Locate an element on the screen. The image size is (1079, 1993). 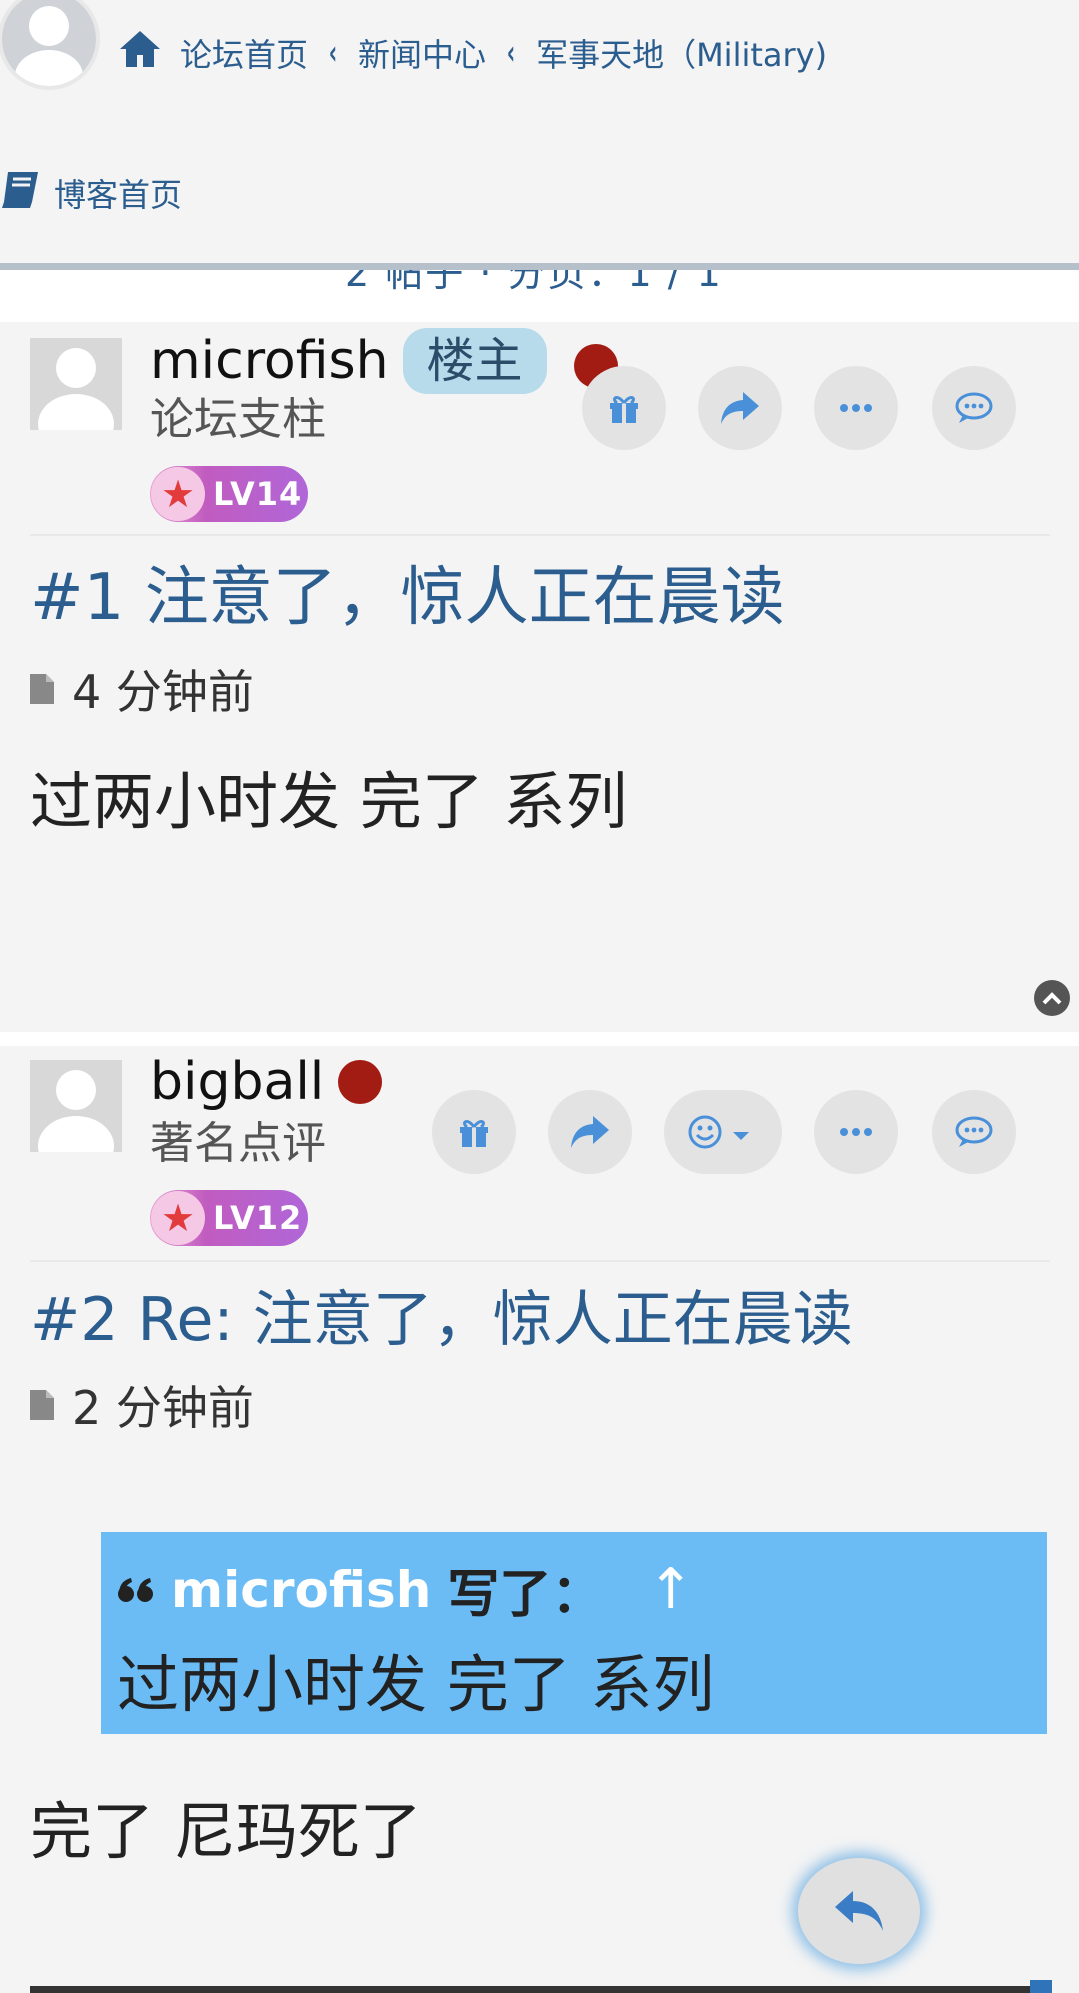
post-title: #1 注意了，惊人正在晨读 is located at coordinates (407, 598).